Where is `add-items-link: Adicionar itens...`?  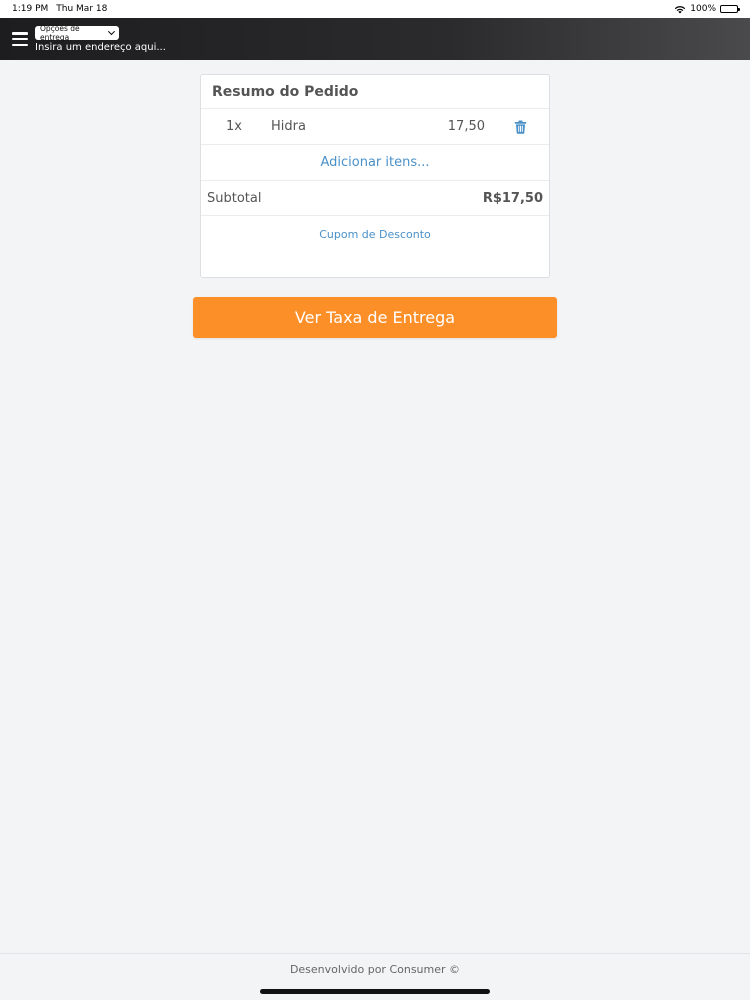 add-items-link: Adicionar itens... is located at coordinates (374, 162).